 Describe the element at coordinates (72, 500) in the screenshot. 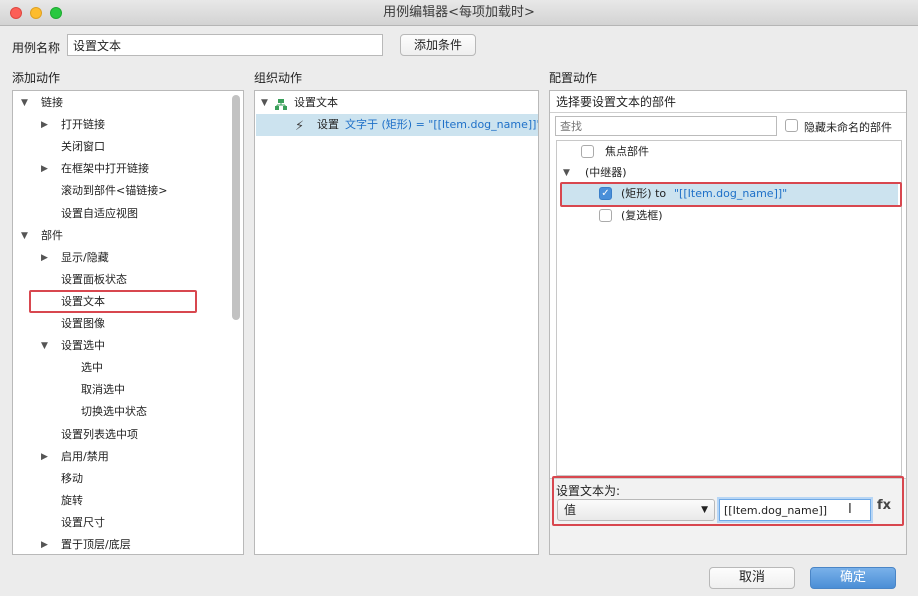

I see `action-item-label: 旋转` at that location.